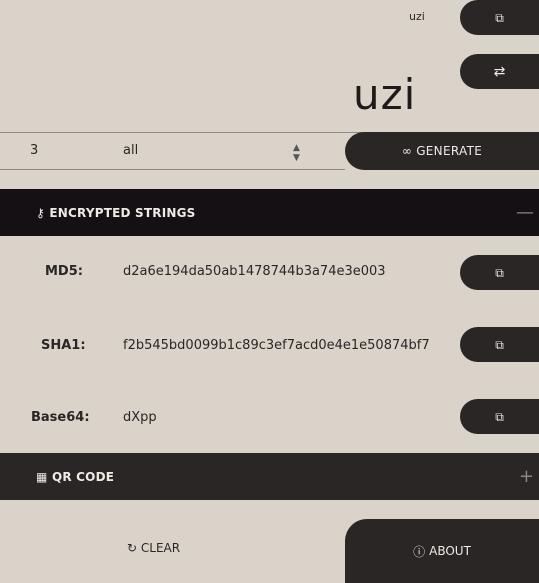  What do you see at coordinates (276, 345) in the screenshot?
I see `sha1-value: f2b545bd0099b1c89c3ef7acd0e4e1e50874bf7` at bounding box center [276, 345].